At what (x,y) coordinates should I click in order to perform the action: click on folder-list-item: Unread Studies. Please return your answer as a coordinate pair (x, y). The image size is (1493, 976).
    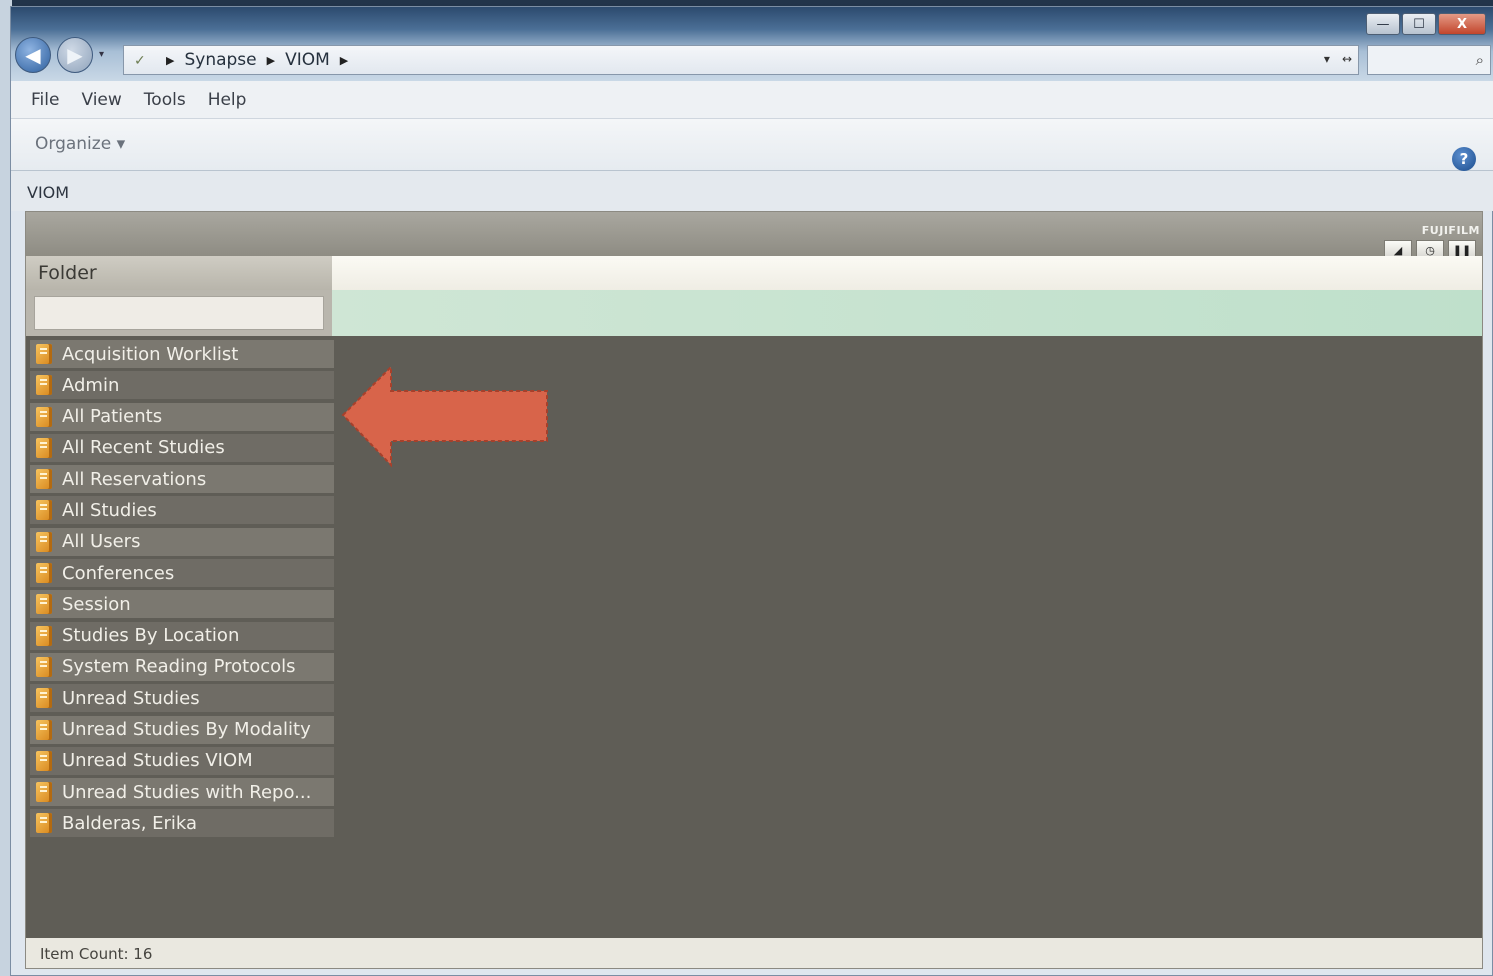
    Looking at the image, I should click on (182, 698).